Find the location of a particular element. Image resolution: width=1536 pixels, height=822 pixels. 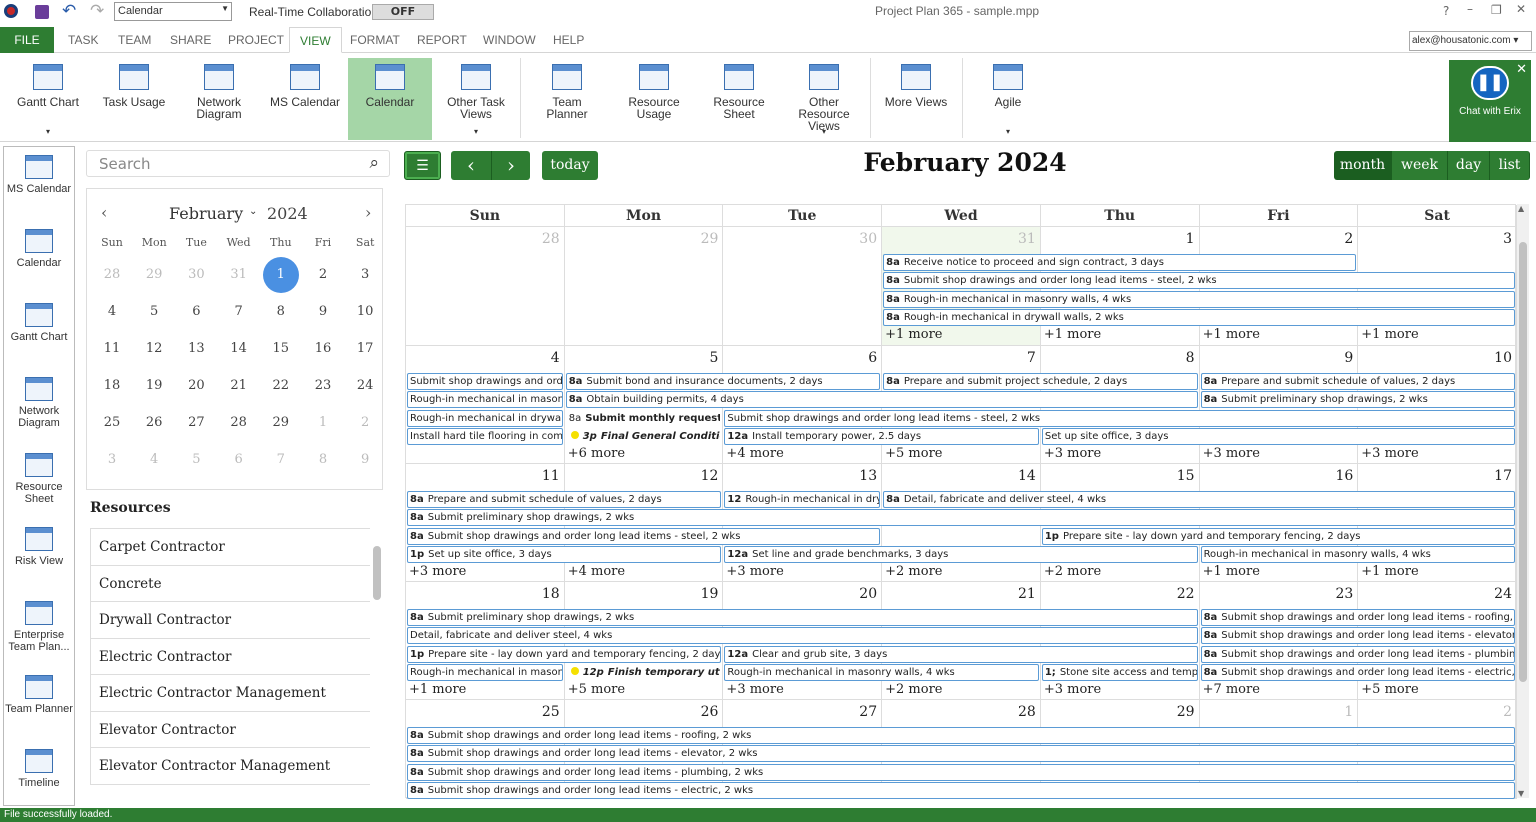

maximize-button: ❐ is located at coordinates (1496, 10).